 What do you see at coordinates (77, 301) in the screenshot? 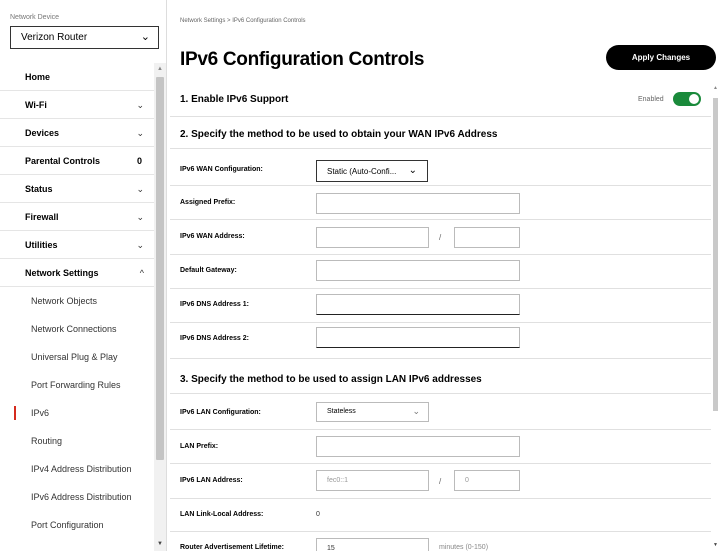
I see `sidebar-subitem-network-objects: Network Objects` at bounding box center [77, 301].